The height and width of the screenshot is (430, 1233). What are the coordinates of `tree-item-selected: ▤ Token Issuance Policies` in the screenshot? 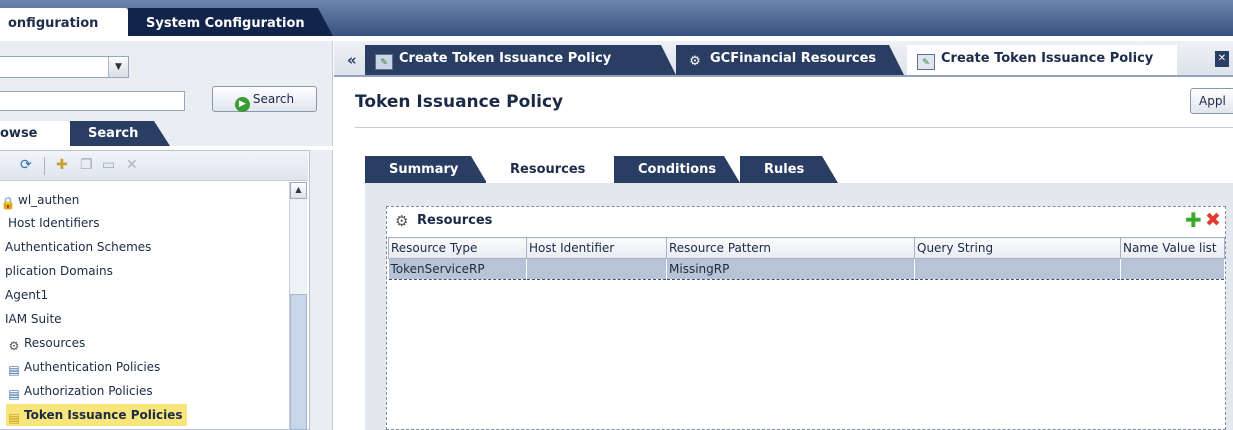 It's located at (96, 415).